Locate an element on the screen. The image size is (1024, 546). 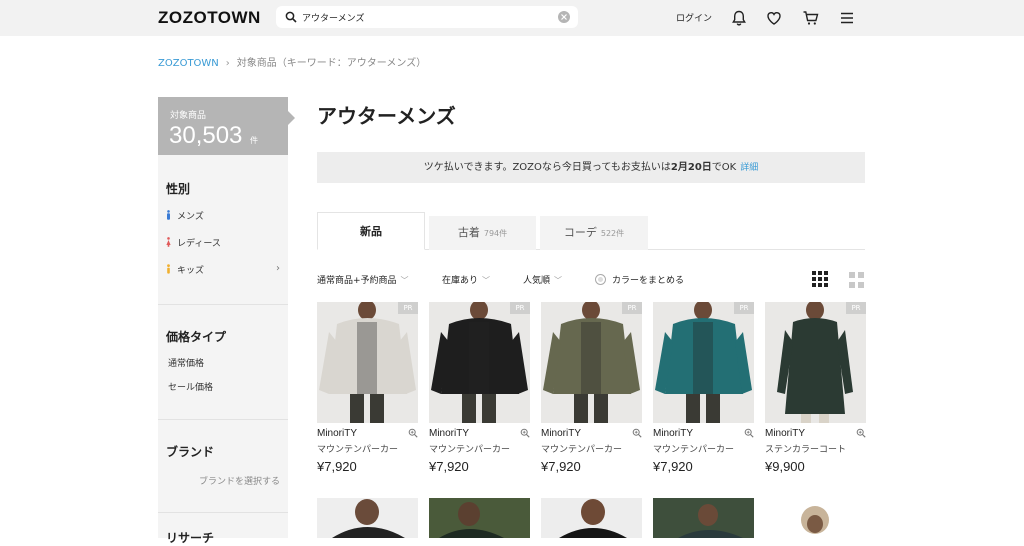
tab-used: 古着 794件 is located at coordinates (482, 233).